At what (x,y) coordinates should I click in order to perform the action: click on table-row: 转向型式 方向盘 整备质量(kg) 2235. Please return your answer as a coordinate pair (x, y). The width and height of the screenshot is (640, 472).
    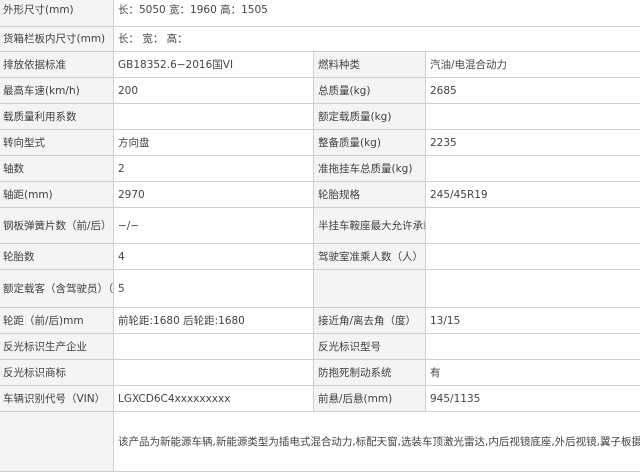
    Looking at the image, I should click on (320, 143).